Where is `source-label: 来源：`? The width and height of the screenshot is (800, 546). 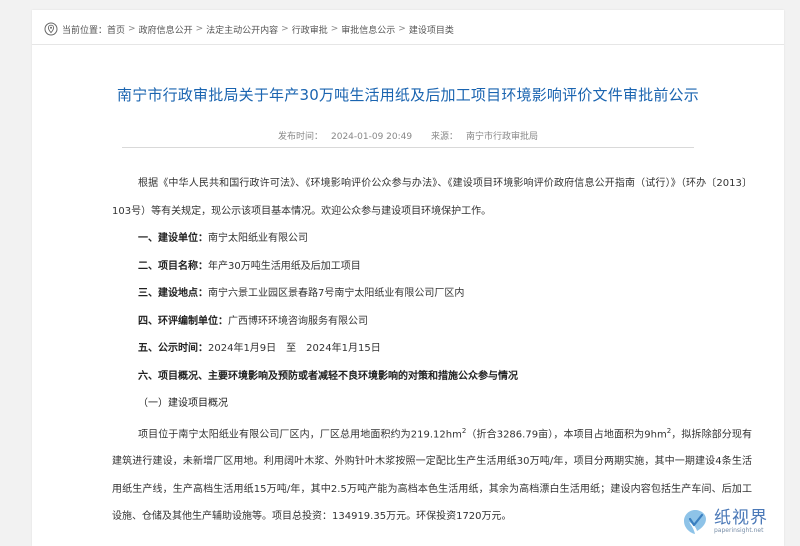 source-label: 来源： is located at coordinates (444, 137).